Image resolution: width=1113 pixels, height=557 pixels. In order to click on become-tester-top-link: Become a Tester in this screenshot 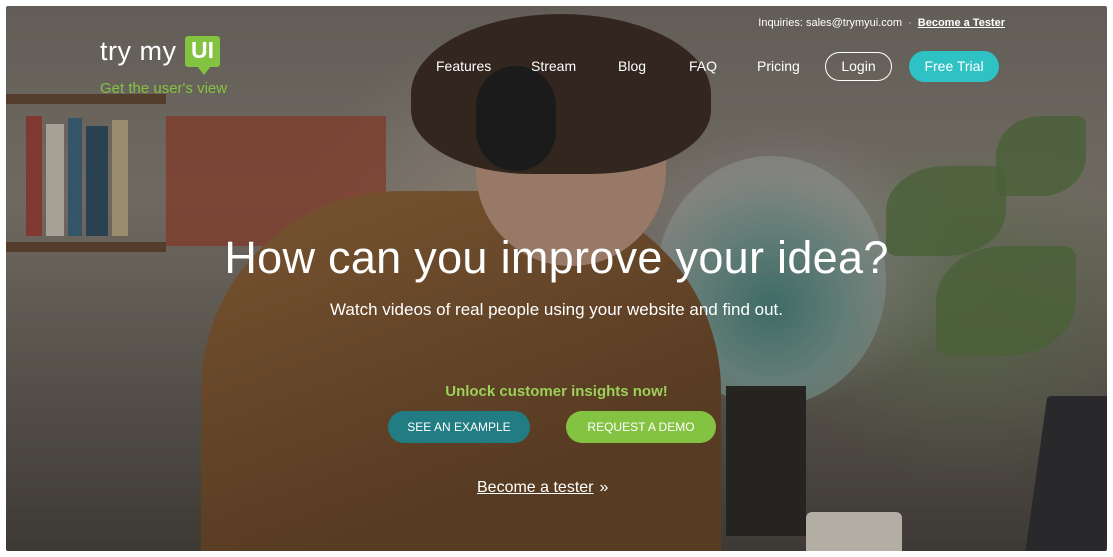, I will do `click(961, 23)`.